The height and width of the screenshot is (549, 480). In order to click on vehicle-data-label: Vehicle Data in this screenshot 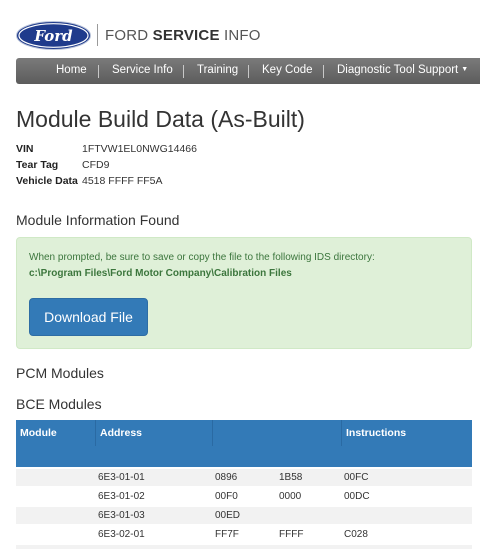, I will do `click(47, 181)`.